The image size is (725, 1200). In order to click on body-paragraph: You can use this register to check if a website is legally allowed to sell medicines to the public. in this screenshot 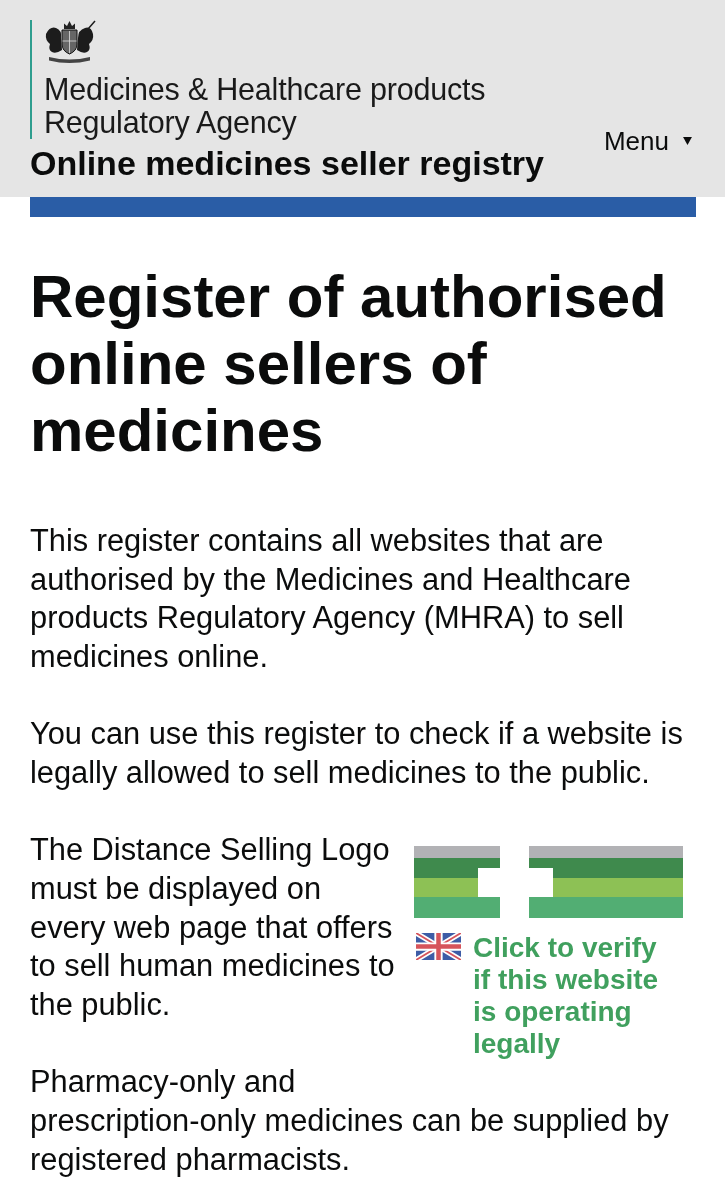, I will do `click(356, 753)`.